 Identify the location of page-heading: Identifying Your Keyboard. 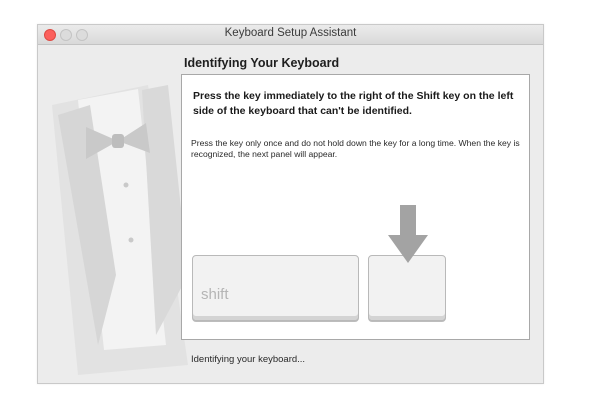
(262, 63).